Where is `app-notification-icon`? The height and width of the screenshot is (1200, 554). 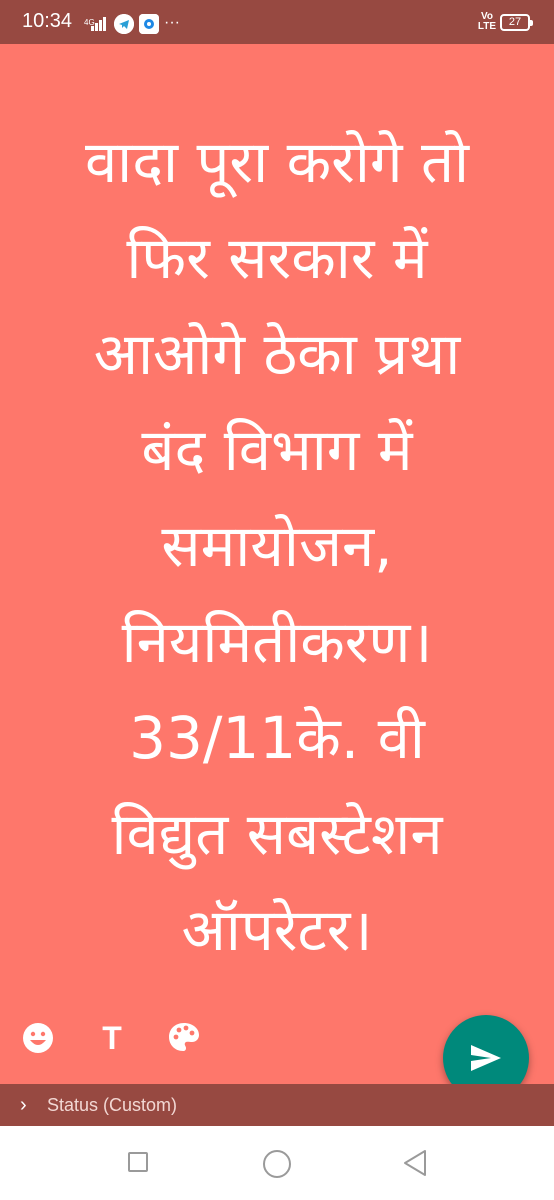 app-notification-icon is located at coordinates (149, 24).